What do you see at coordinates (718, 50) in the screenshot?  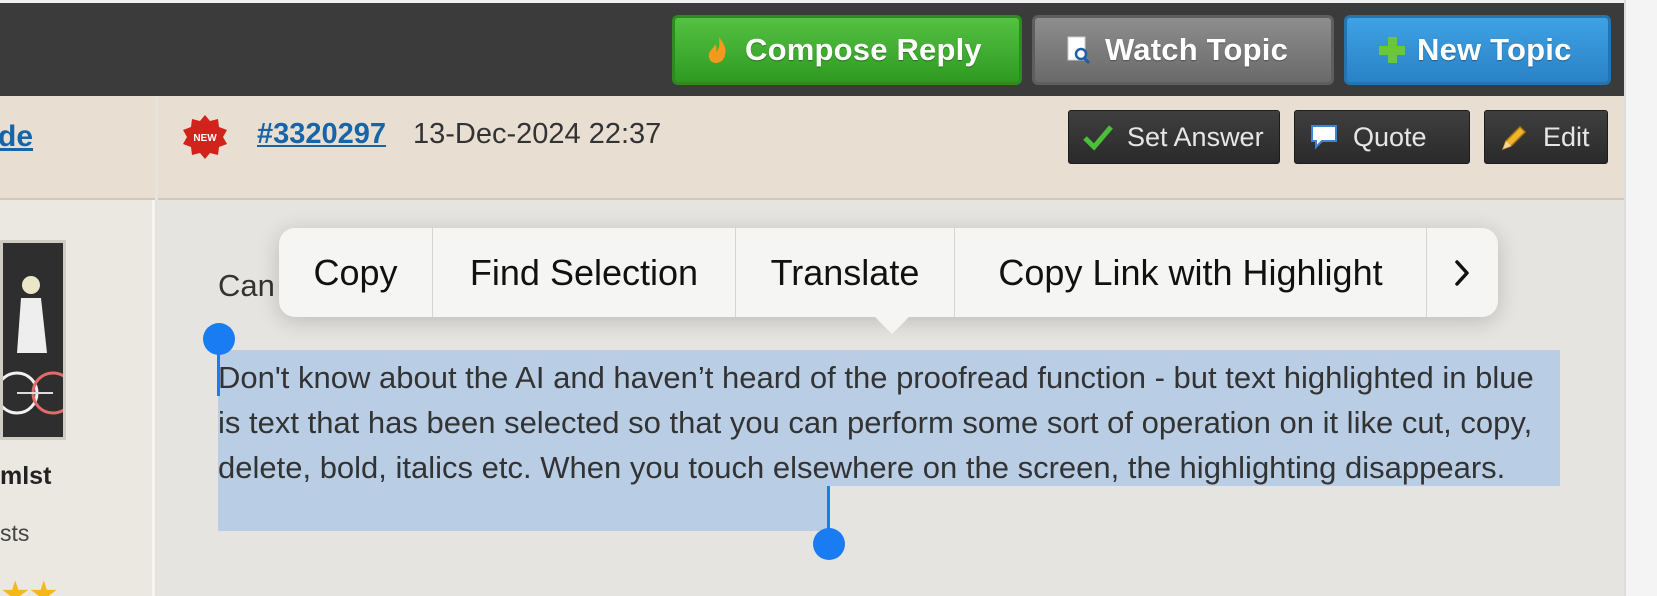 I see `flame-icon` at bounding box center [718, 50].